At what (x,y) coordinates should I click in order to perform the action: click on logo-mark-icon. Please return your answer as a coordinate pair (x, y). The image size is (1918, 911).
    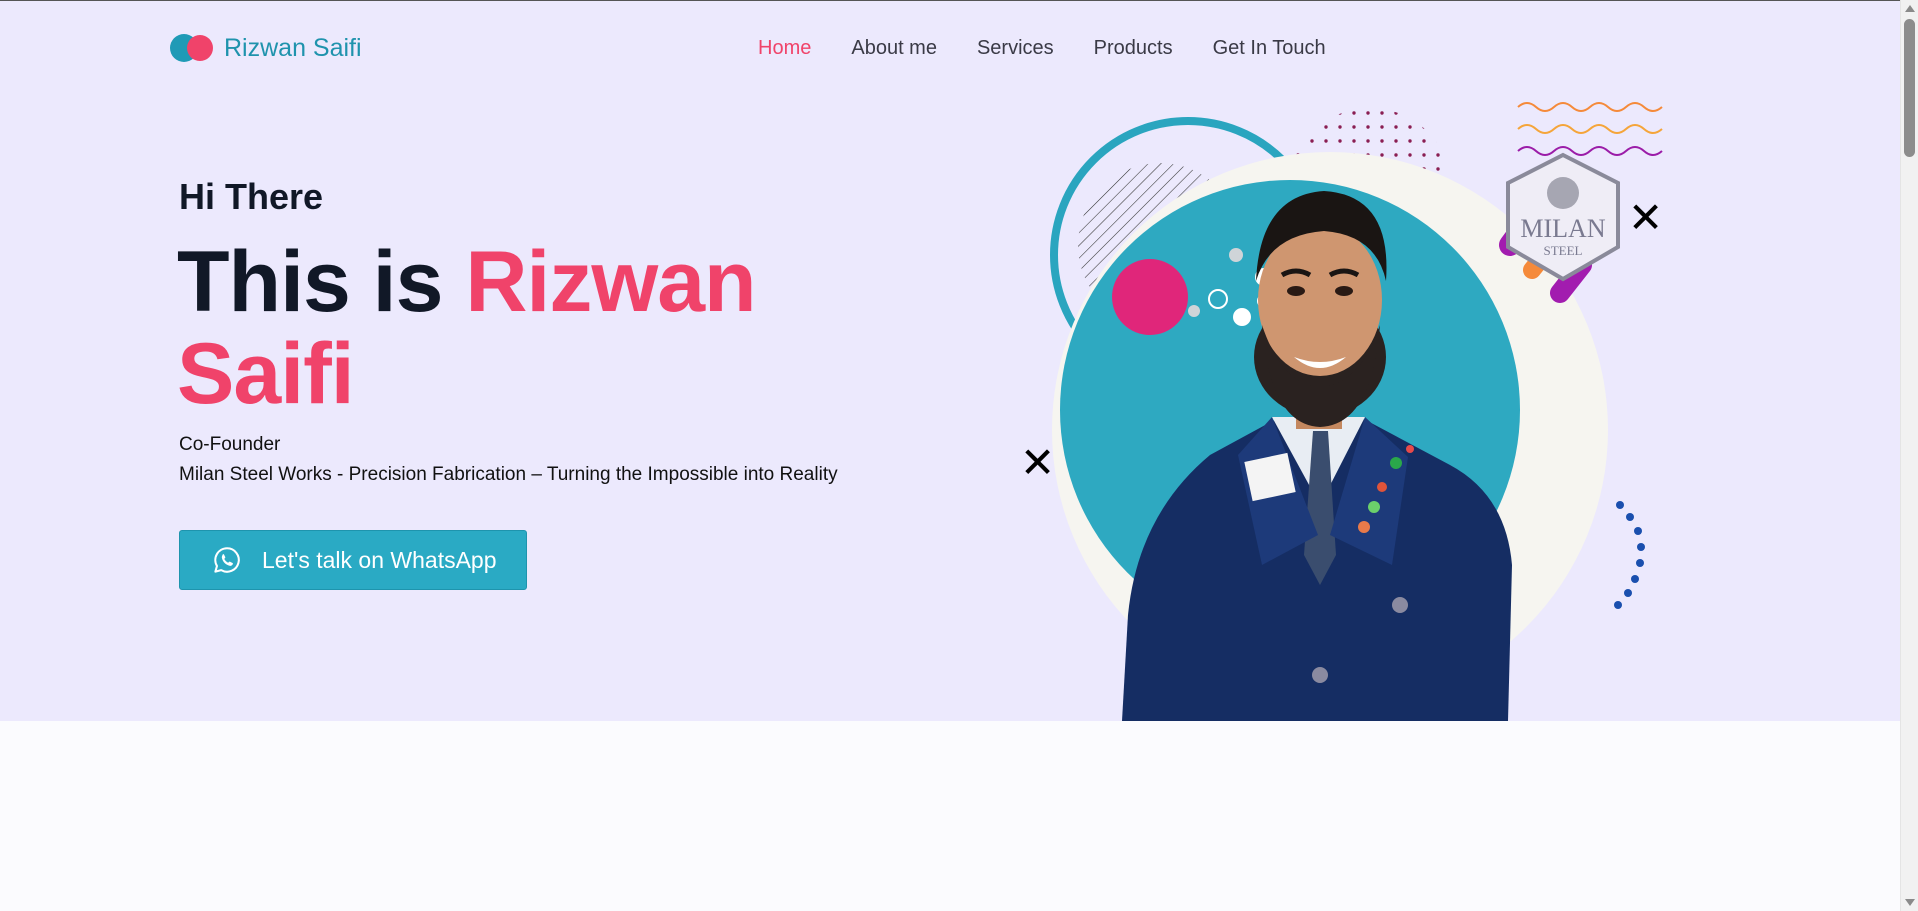
    Looking at the image, I should click on (193, 48).